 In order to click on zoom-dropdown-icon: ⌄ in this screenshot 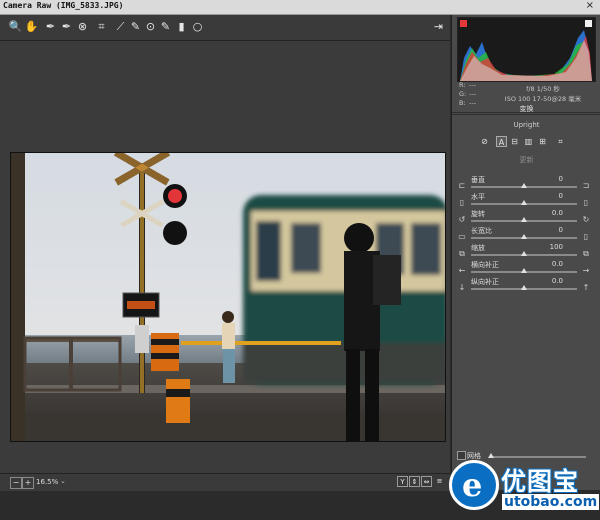, I will do `click(63, 481)`.